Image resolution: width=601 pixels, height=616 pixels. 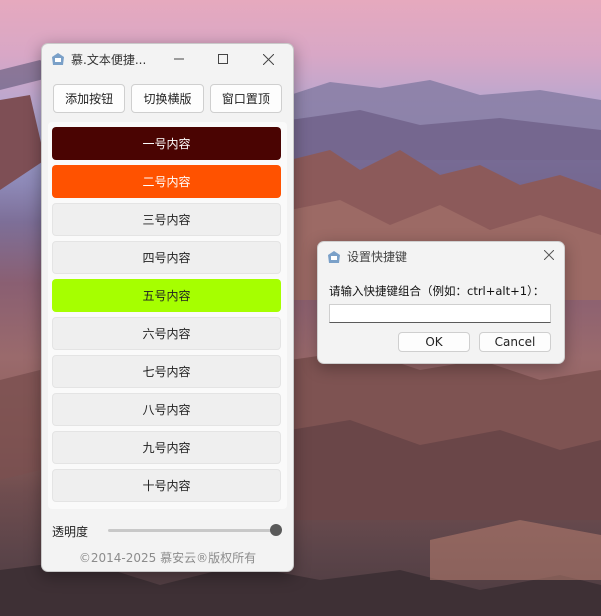 What do you see at coordinates (437, 291) in the screenshot?
I see `shortcut-prompt: 请输入快捷键组合（例如：ctrl+alt+1）：` at bounding box center [437, 291].